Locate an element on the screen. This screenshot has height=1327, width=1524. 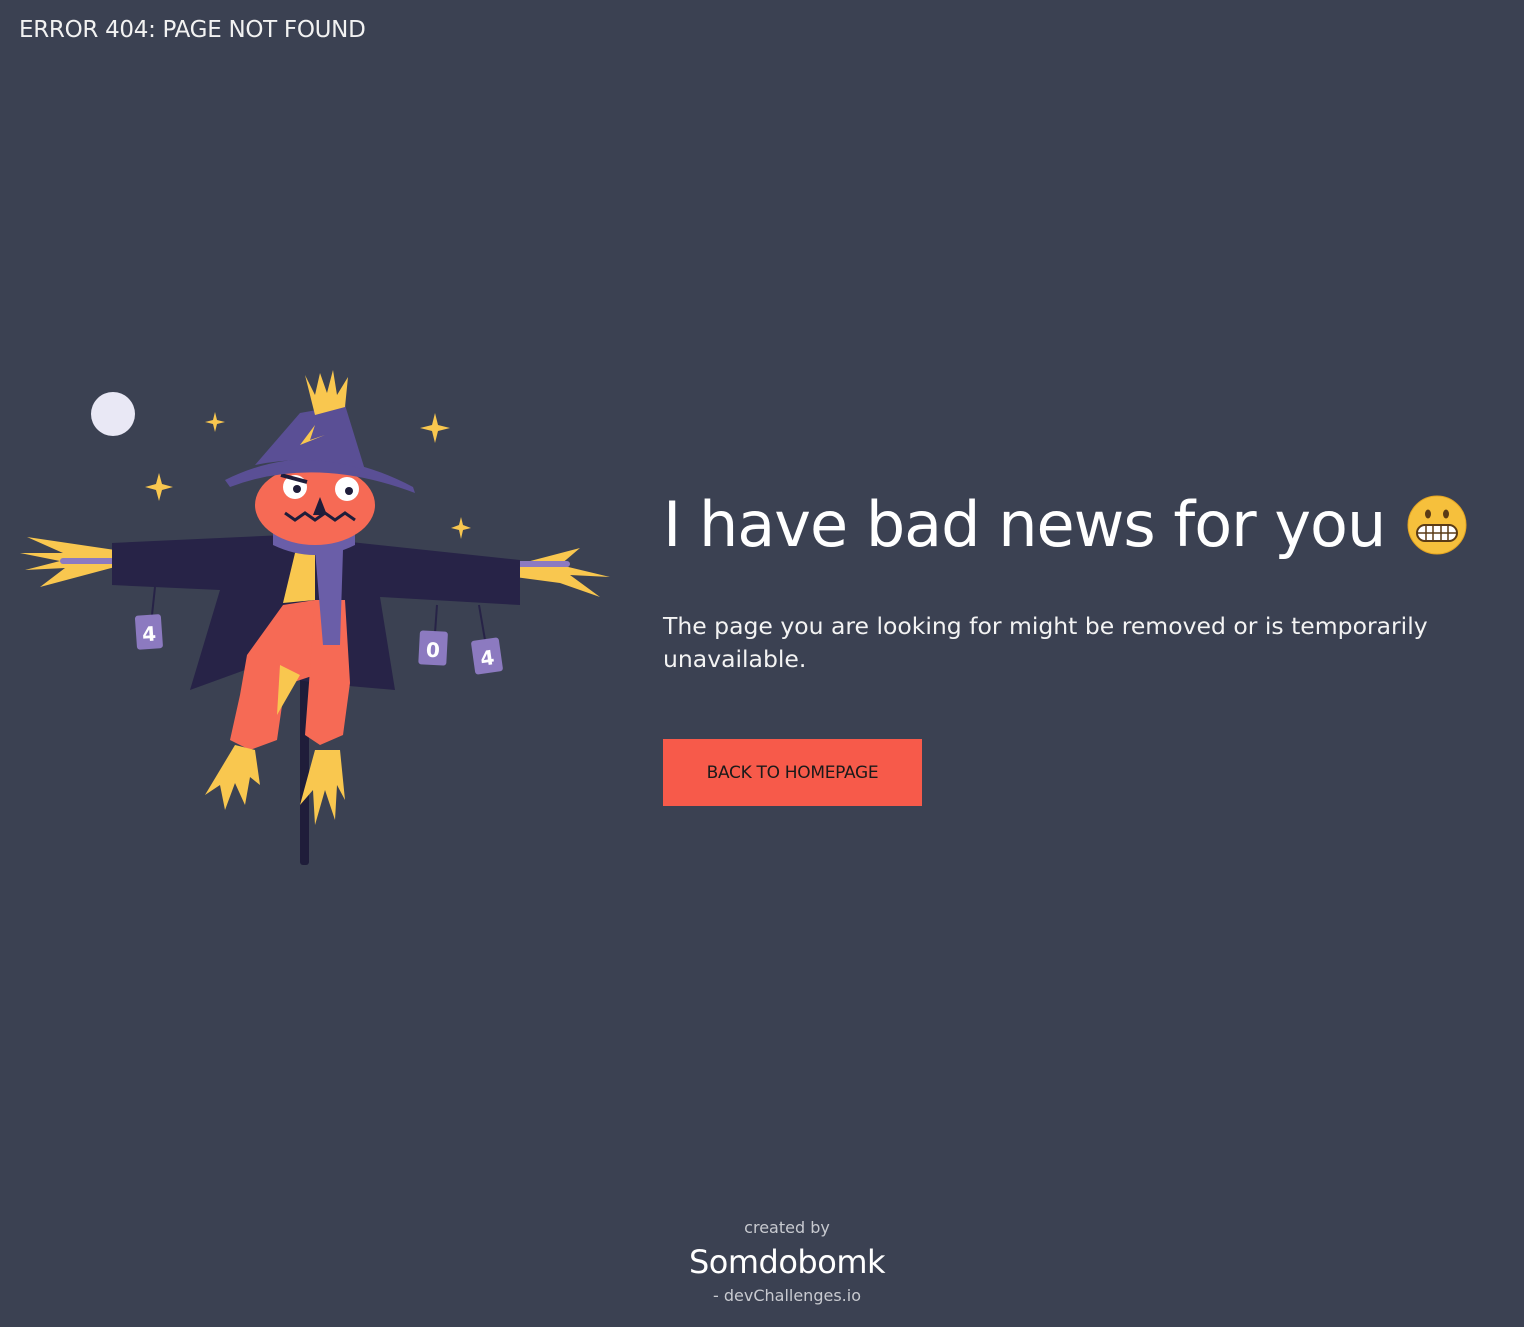
tag-left: 4 is located at coordinates (148, 632).